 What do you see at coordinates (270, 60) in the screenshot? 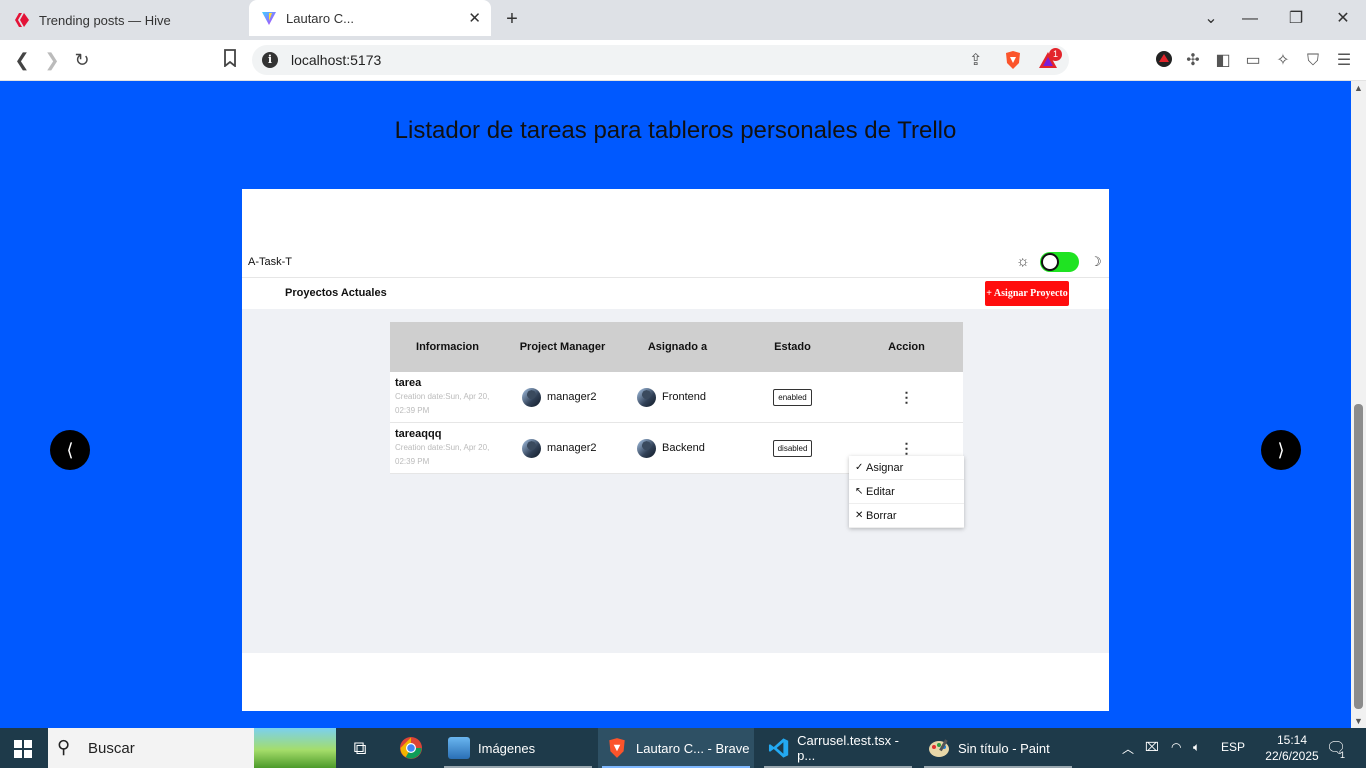
I see `site-info-icon: i` at bounding box center [270, 60].